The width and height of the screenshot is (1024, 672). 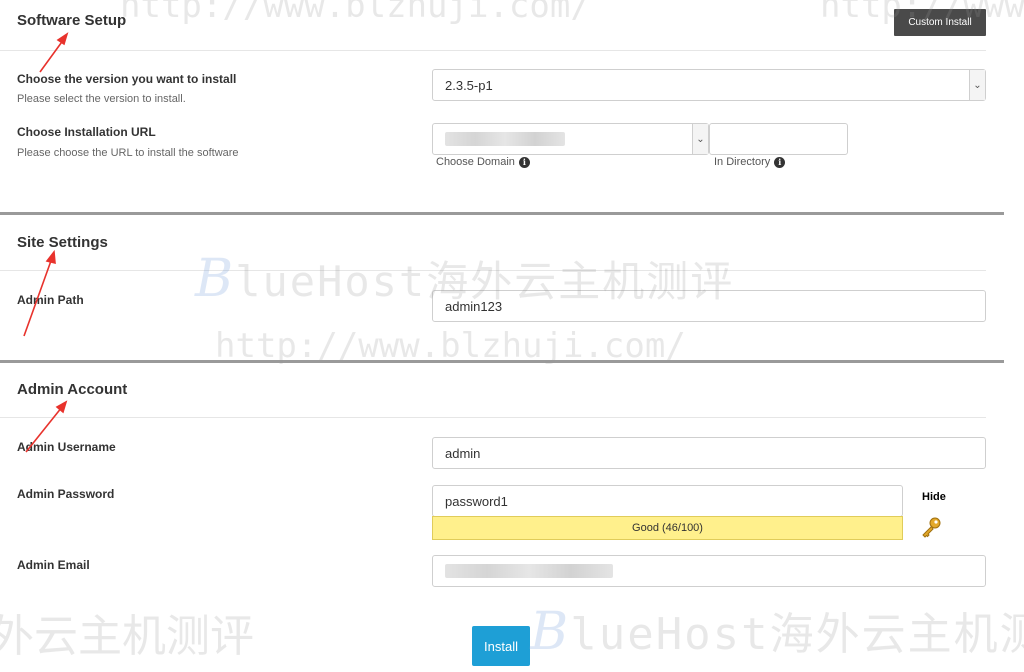 What do you see at coordinates (66, 447) in the screenshot?
I see `admin-username-label: Admin Username` at bounding box center [66, 447].